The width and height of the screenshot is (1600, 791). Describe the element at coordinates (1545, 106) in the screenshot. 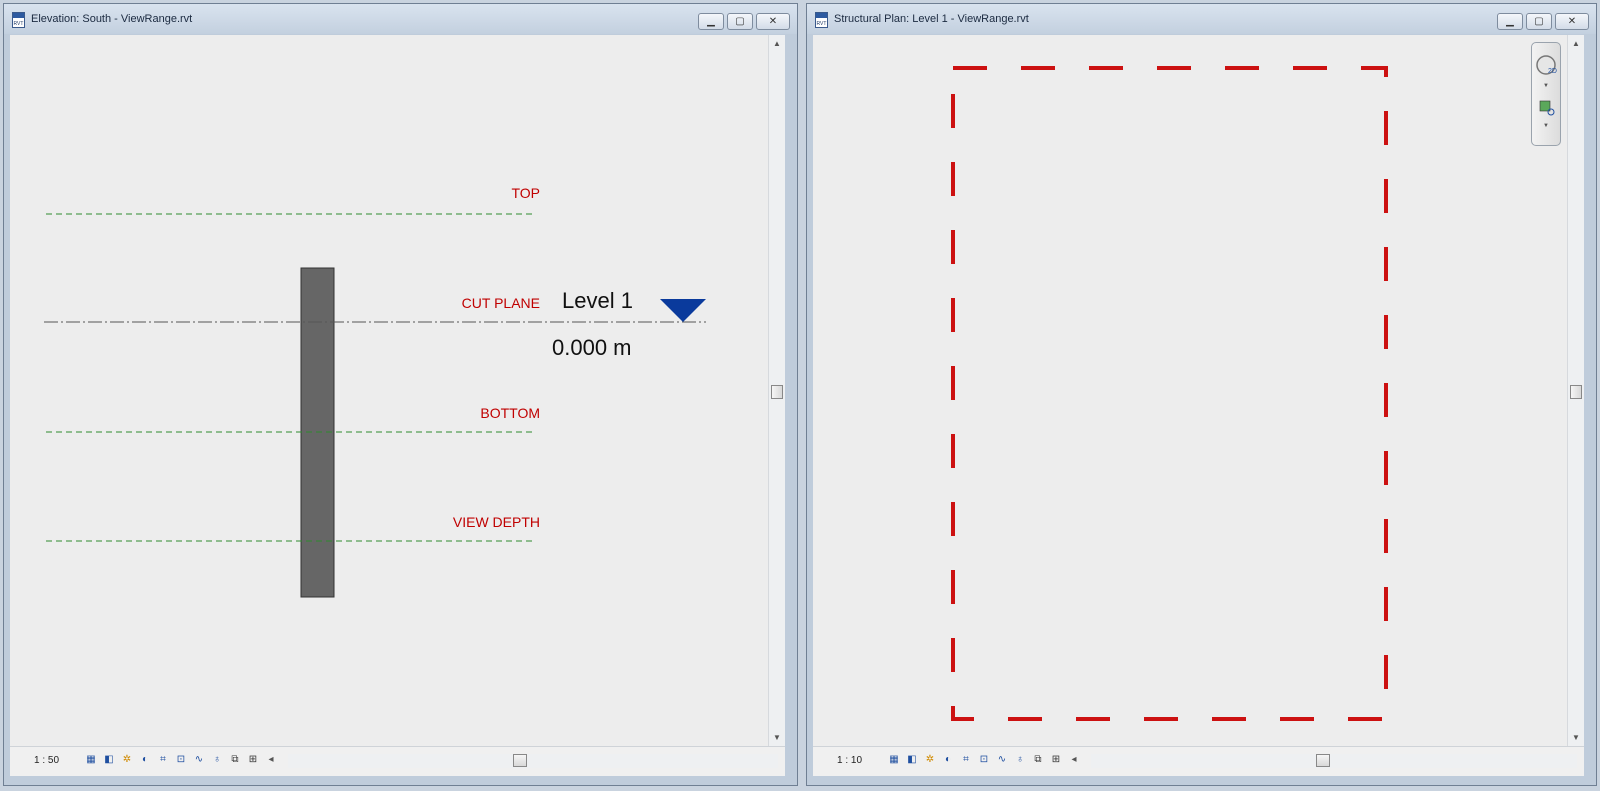

I see `zoom-icon` at that location.